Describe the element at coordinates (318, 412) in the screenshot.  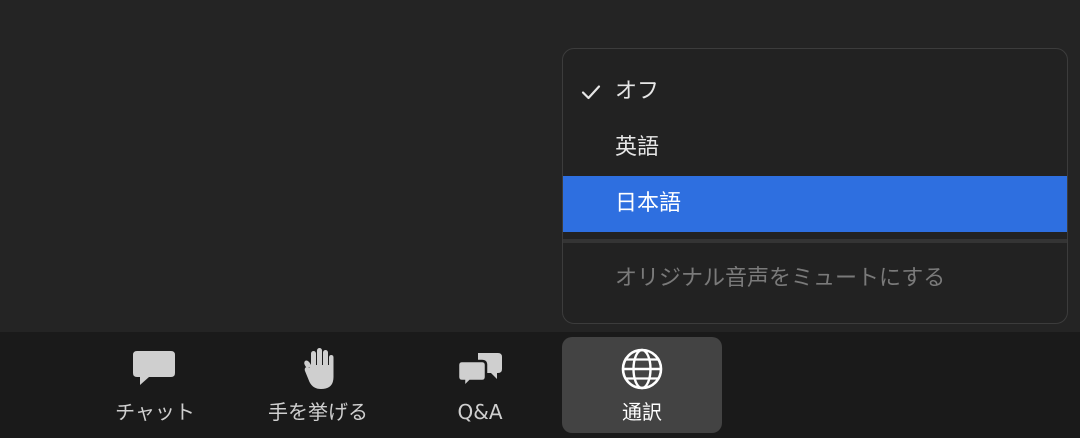
I see `raise-hand-button-label: 手を挙げる` at that location.